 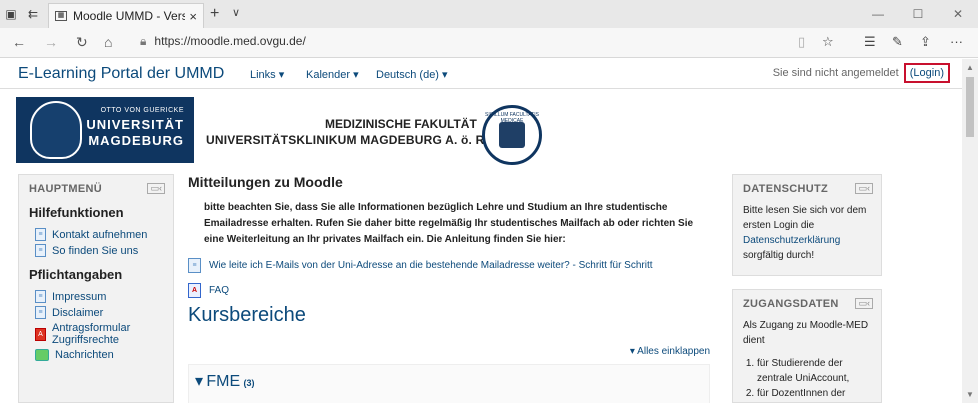 I want to click on window-controls: — ☐ ✕, so click(x=918, y=14).